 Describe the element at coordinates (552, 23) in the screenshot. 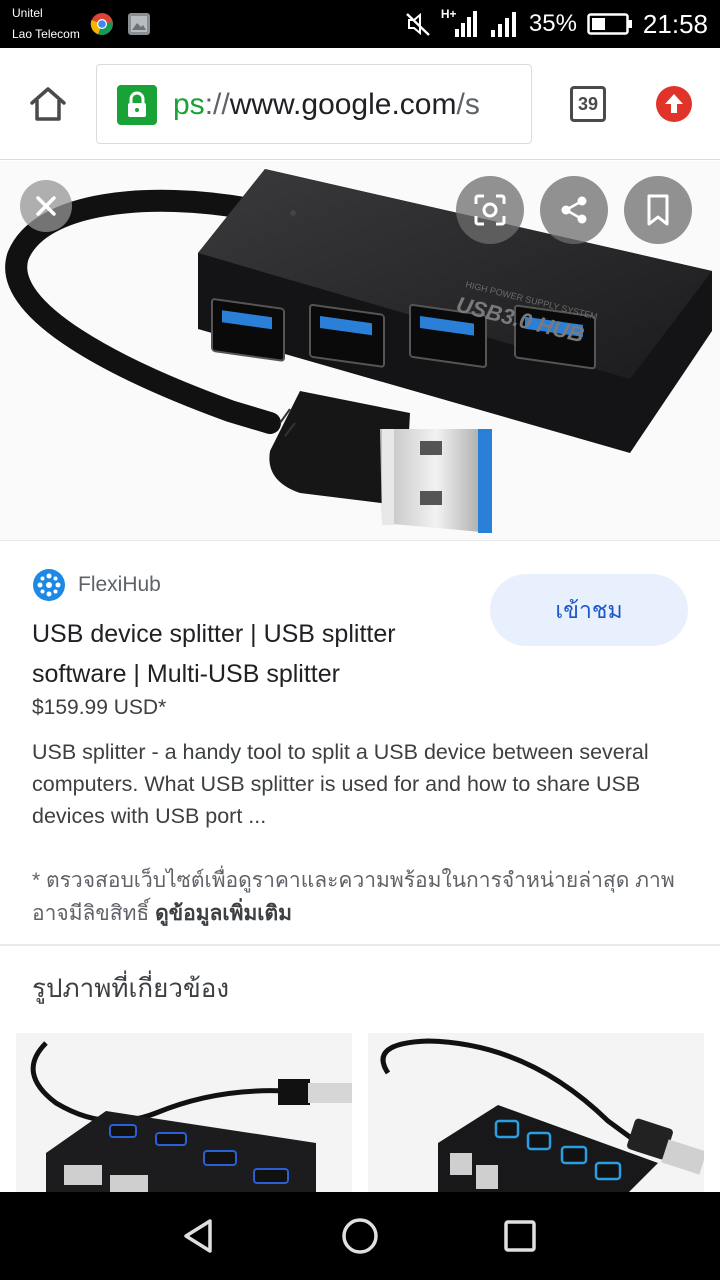

I see `battery-percent: 35%` at that location.